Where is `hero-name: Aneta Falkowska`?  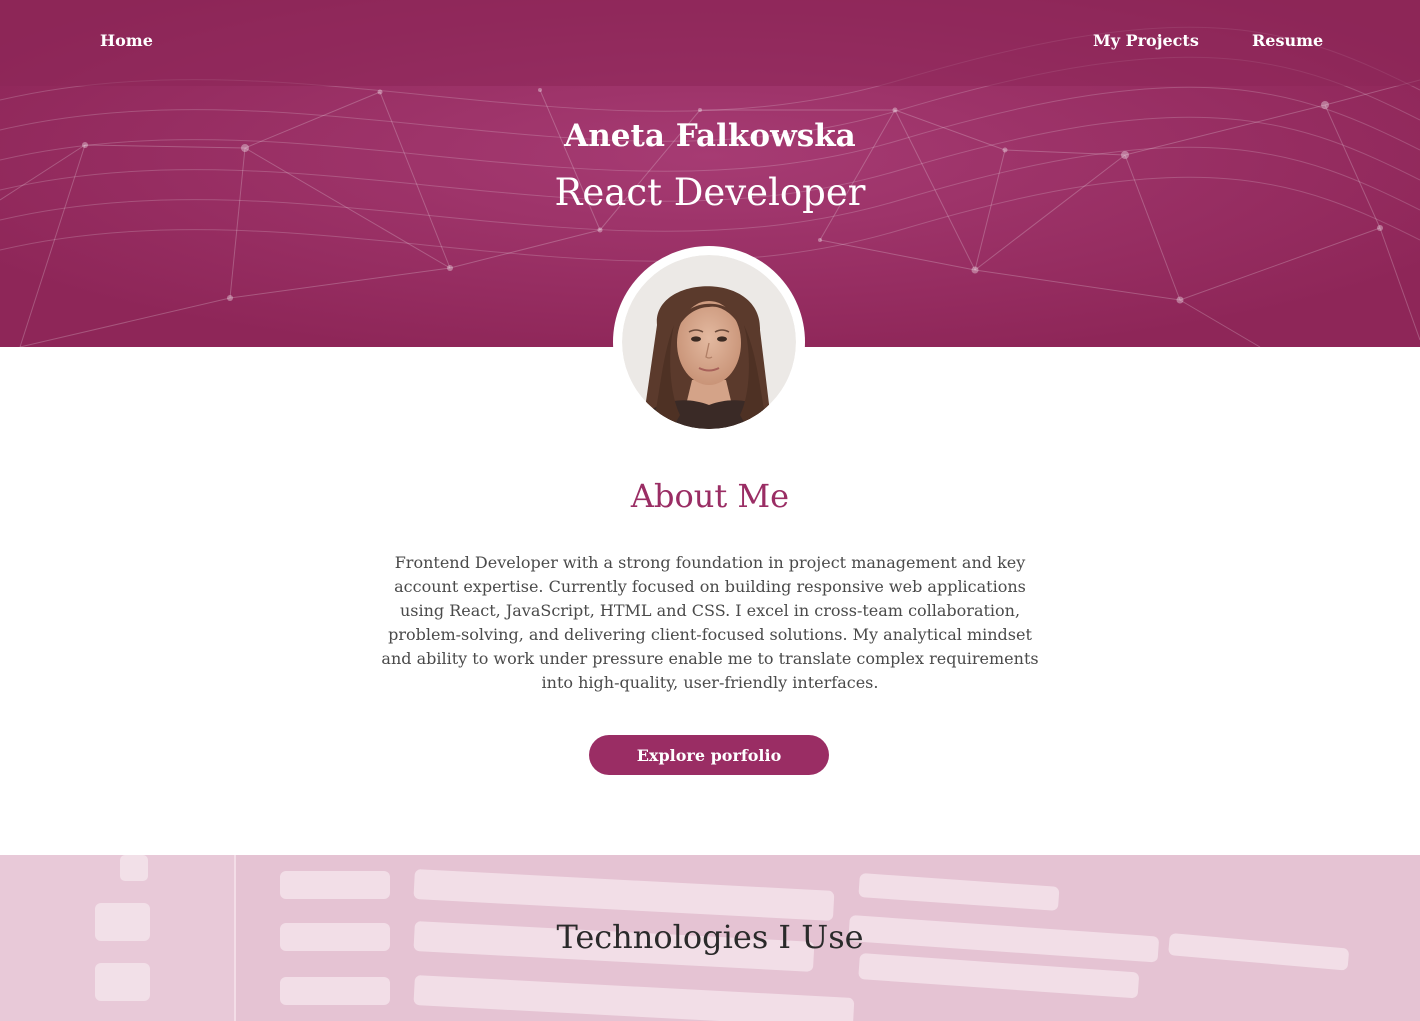
hero-name: Aneta Falkowska is located at coordinates (710, 136).